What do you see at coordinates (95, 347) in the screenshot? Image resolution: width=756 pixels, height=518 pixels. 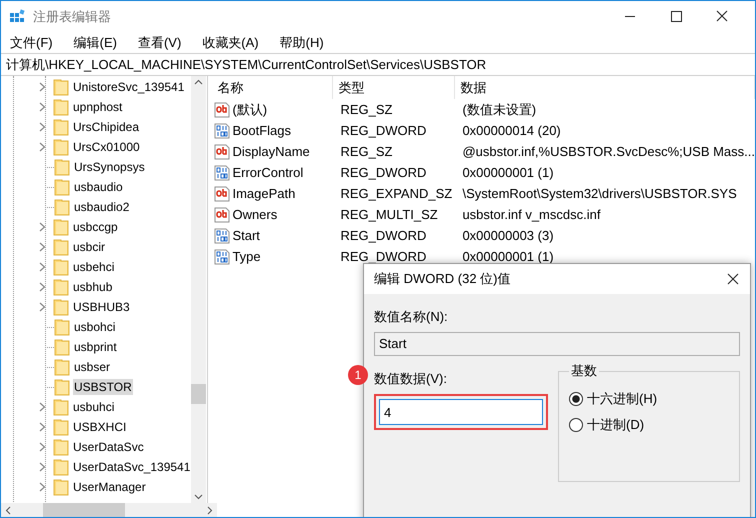 I see `tree-item: usbprint` at bounding box center [95, 347].